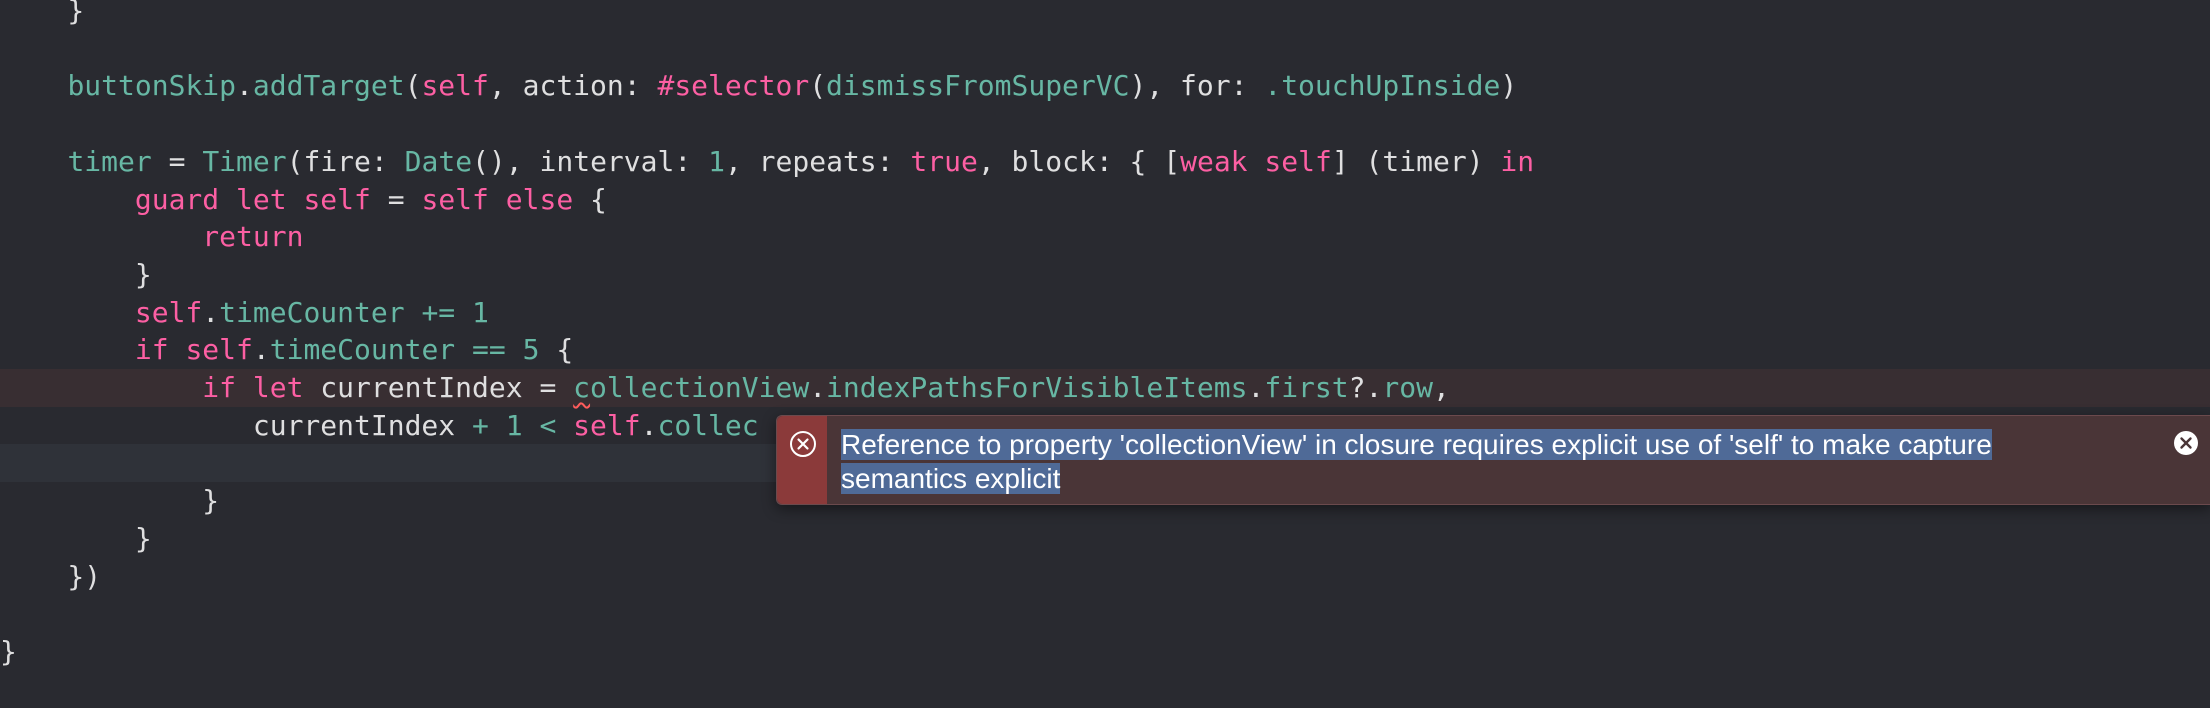 This screenshot has height=708, width=2210. What do you see at coordinates (539, 199) in the screenshot?
I see `code-token: else` at bounding box center [539, 199].